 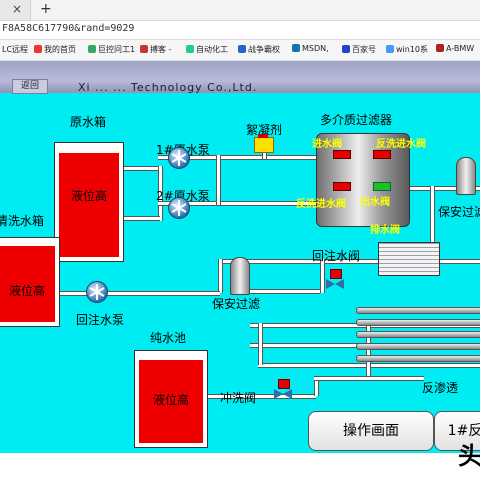 What do you see at coordinates (240, 77) in the screenshot?
I see `hmi-header: 返回 Xi ... ... Technology Co.,Ltd.` at bounding box center [240, 77].